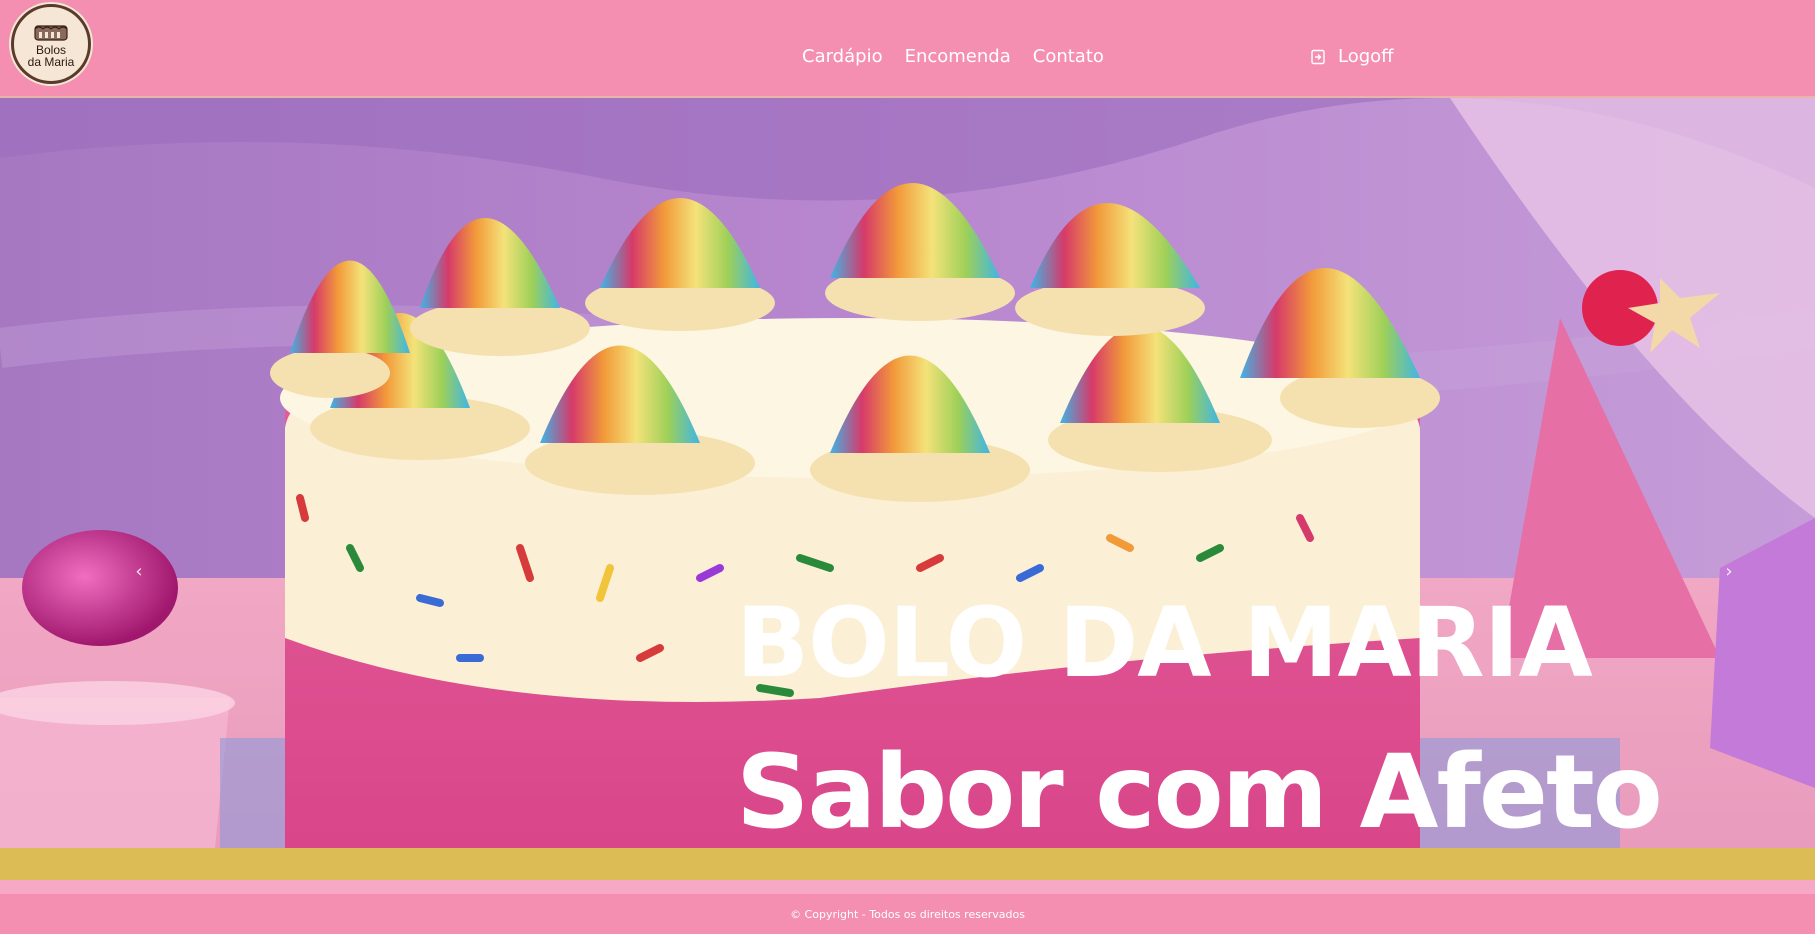 This screenshot has width=1815, height=934. What do you see at coordinates (1164, 643) in the screenshot?
I see `hero-title: BOLO DA MARIA` at bounding box center [1164, 643].